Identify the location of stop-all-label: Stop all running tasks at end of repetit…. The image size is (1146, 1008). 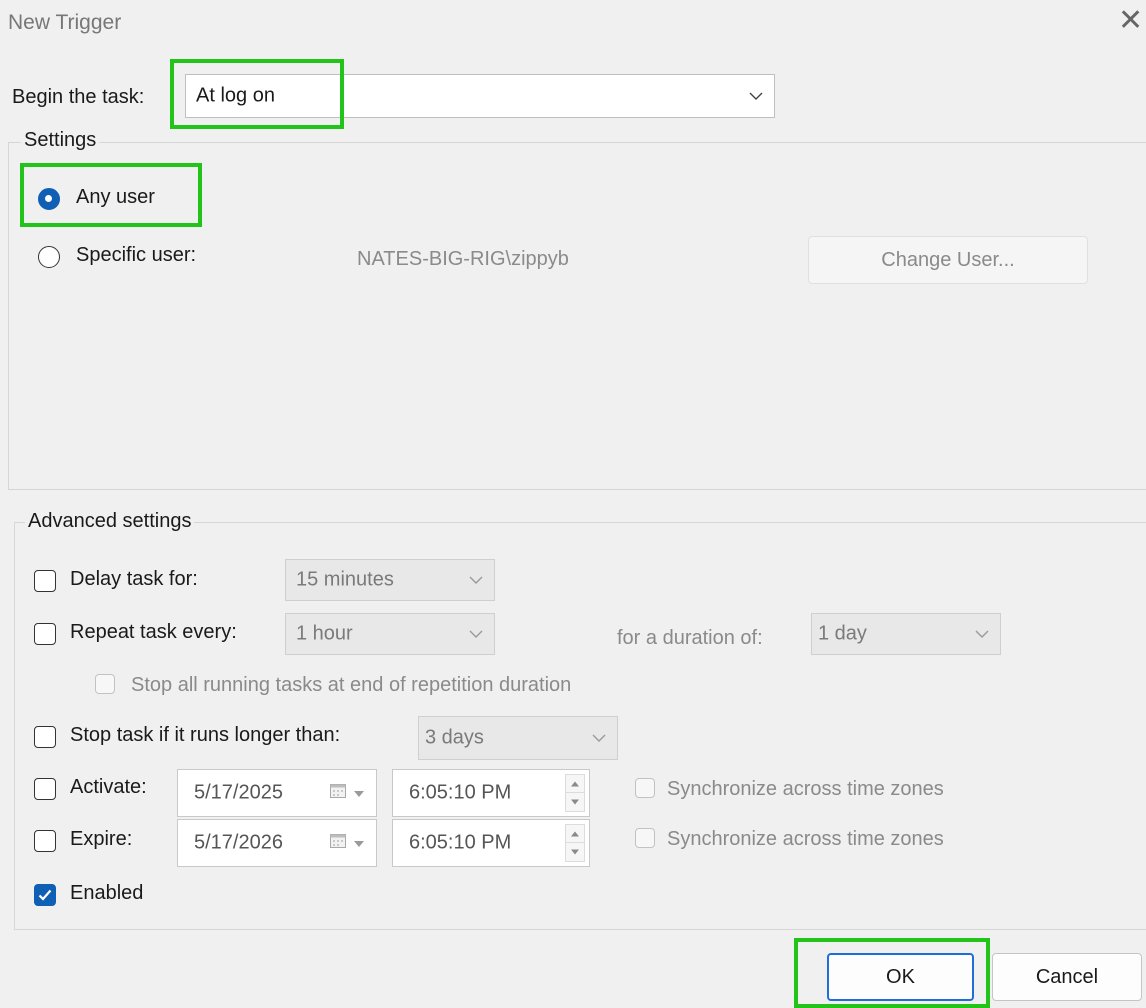
(351, 685).